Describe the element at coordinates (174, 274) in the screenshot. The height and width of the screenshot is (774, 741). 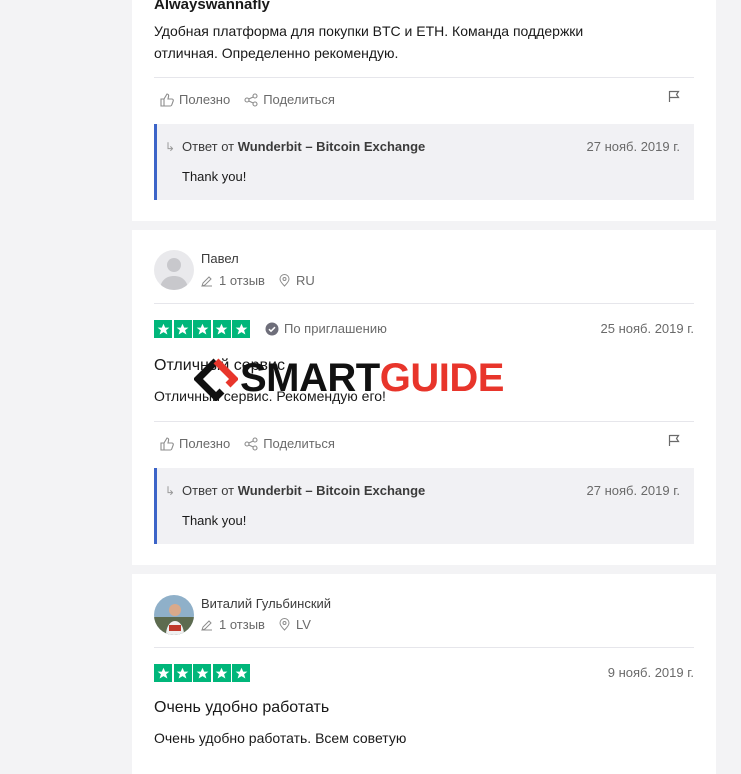
I see `user-placeholder-icon` at that location.